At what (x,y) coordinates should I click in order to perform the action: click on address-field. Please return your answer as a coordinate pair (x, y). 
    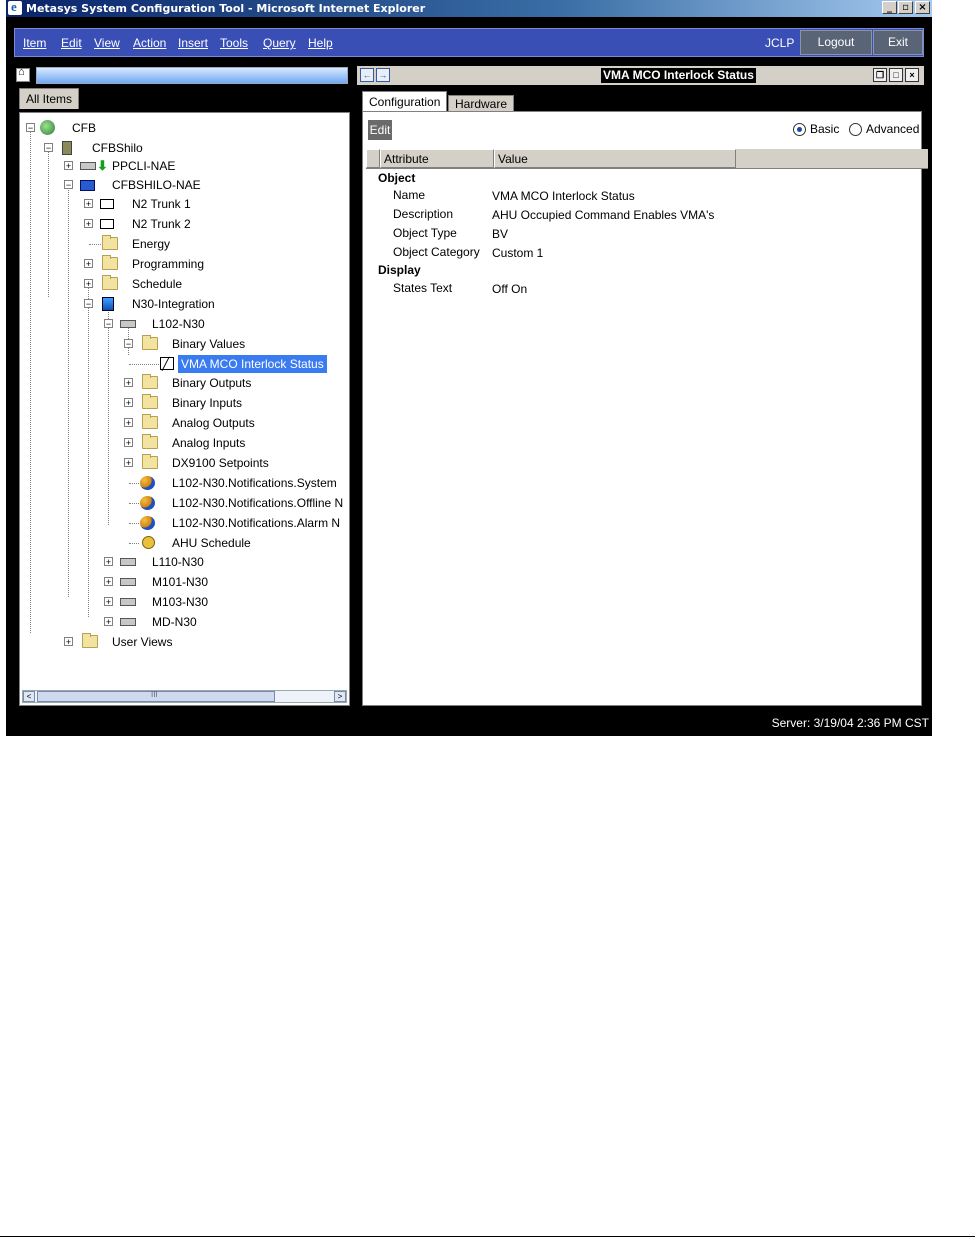
    Looking at the image, I should click on (192, 75).